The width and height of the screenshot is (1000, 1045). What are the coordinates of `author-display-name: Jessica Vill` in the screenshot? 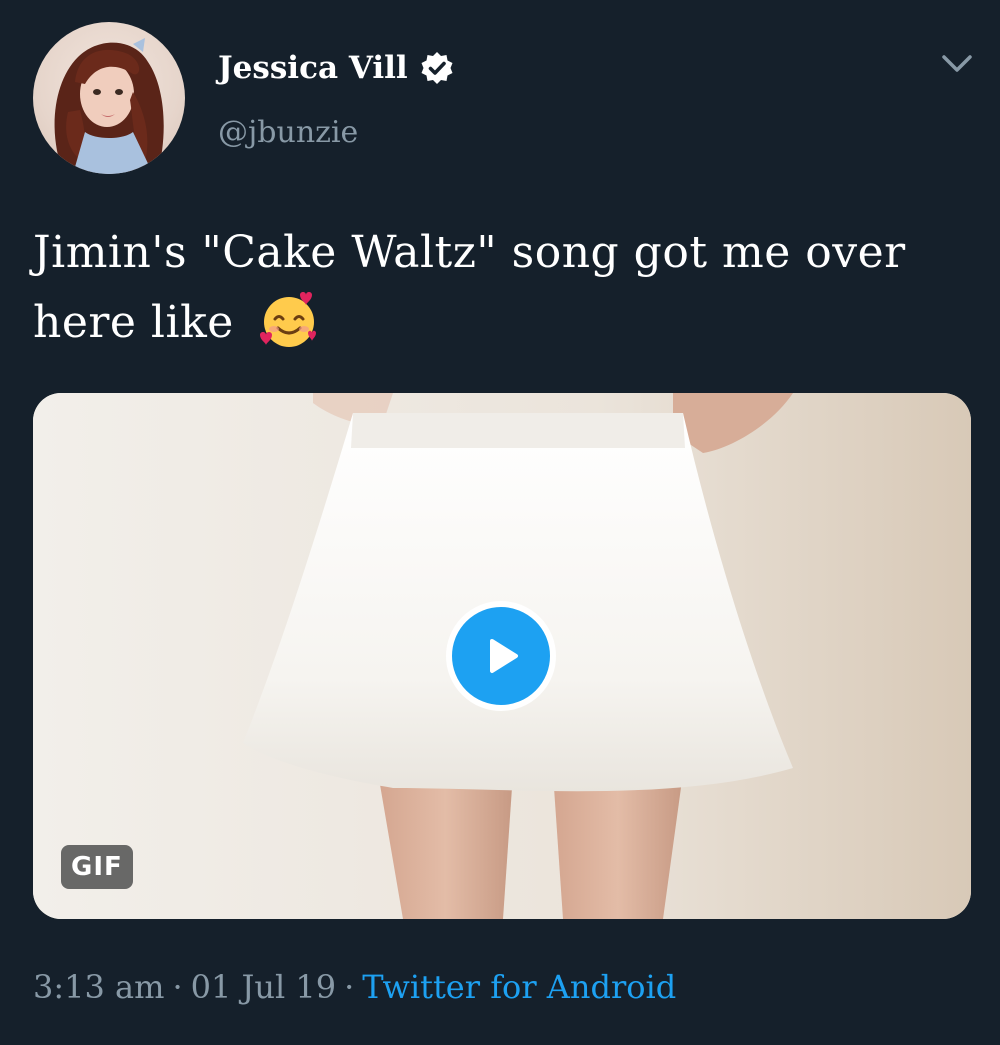 It's located at (313, 68).